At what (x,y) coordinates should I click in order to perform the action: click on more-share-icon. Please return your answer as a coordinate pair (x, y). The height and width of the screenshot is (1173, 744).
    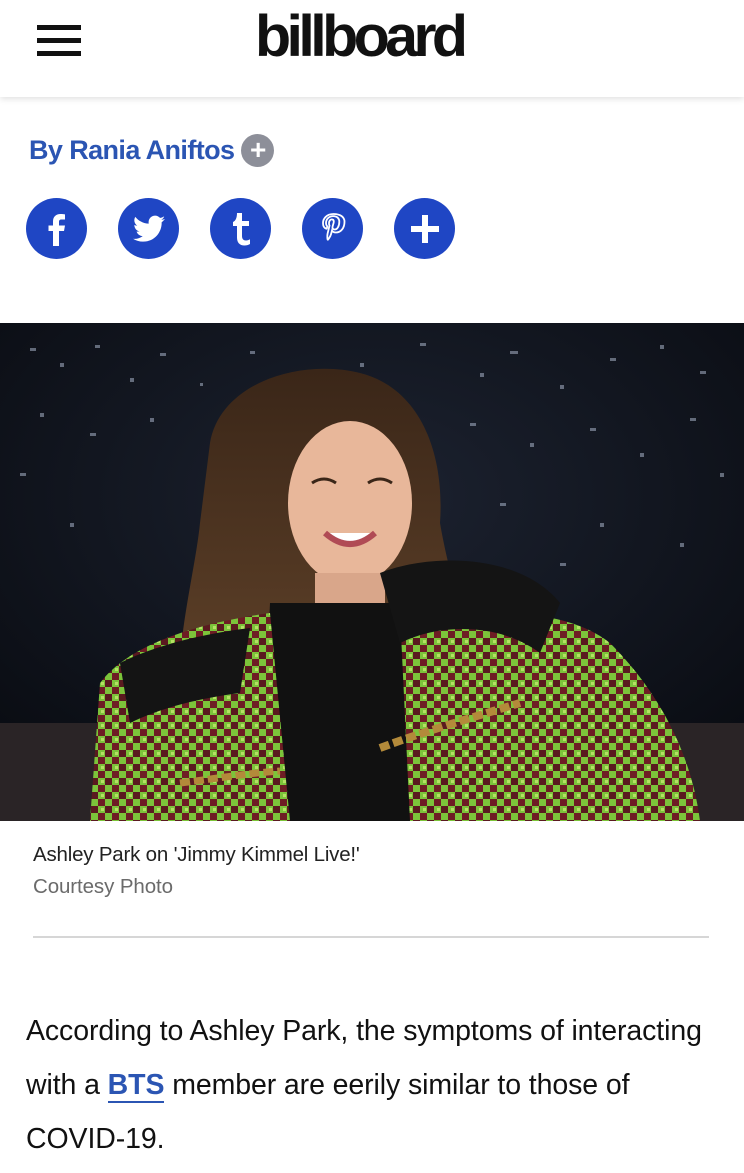
    Looking at the image, I should click on (424, 228).